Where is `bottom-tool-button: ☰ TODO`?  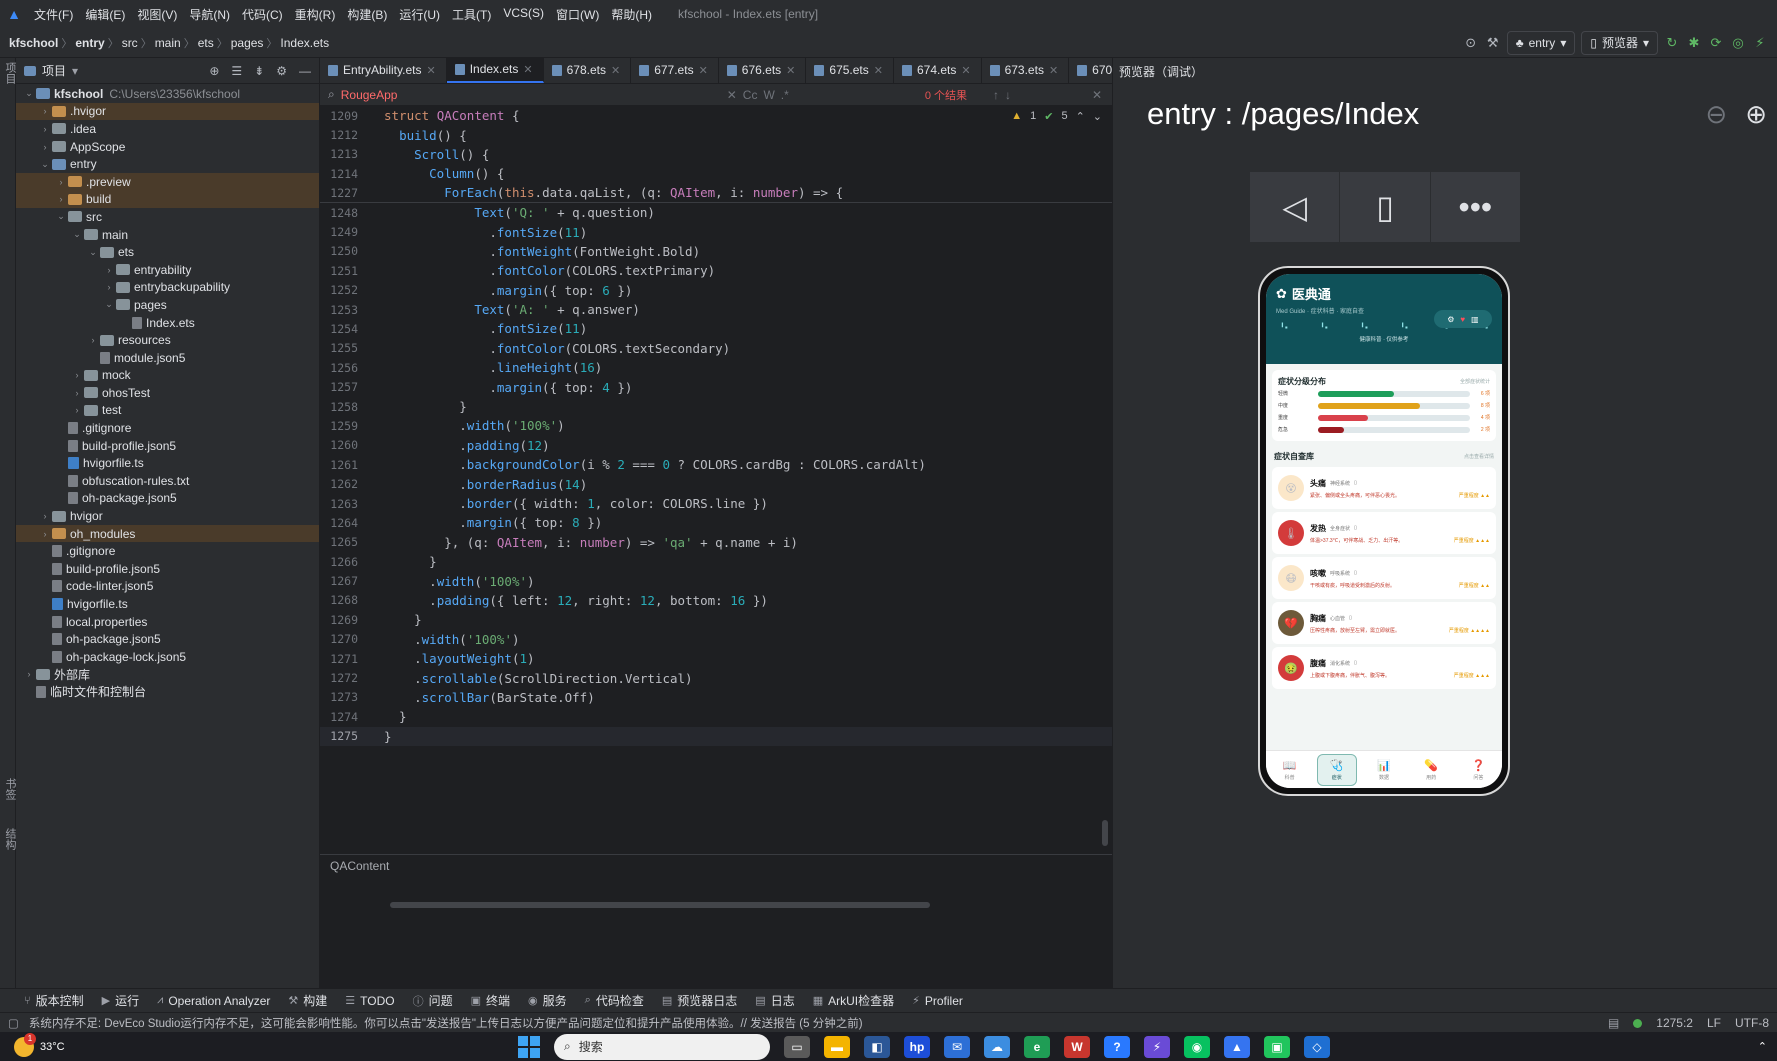 bottom-tool-button: ☰ TODO is located at coordinates (369, 1001).